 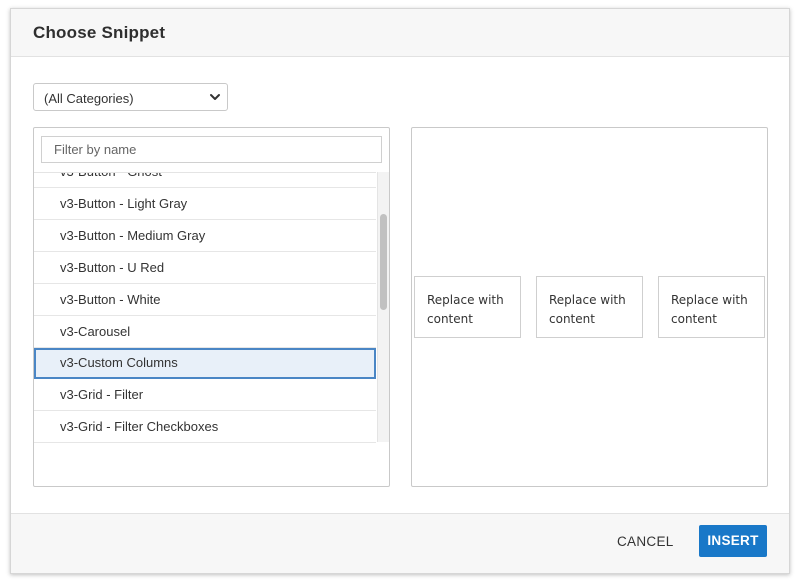 What do you see at coordinates (383, 262) in the screenshot?
I see `scrollbar-thumb` at bounding box center [383, 262].